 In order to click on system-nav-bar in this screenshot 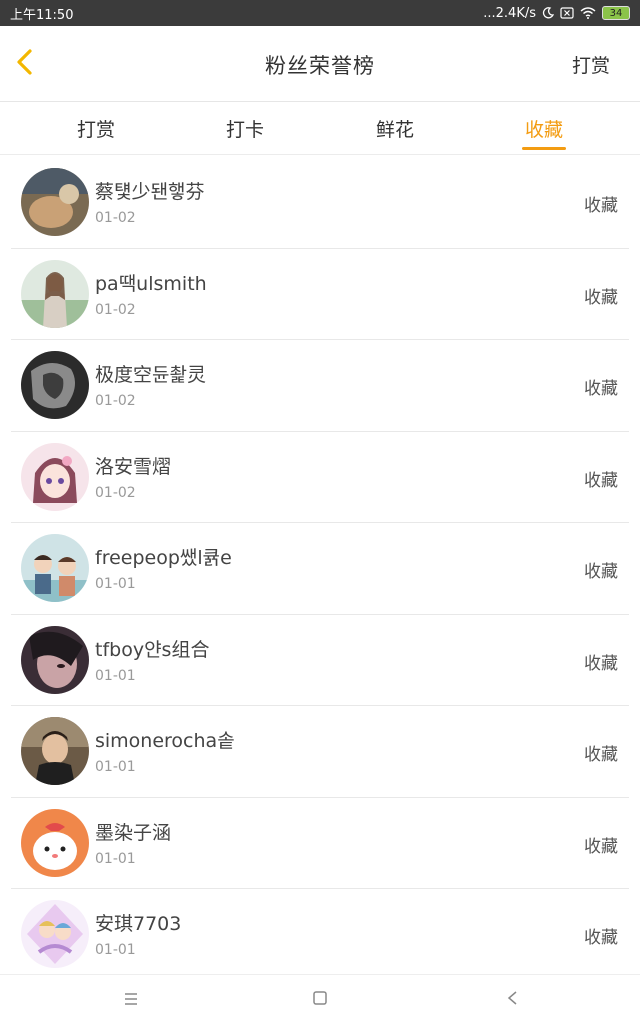, I will do `click(320, 999)`.